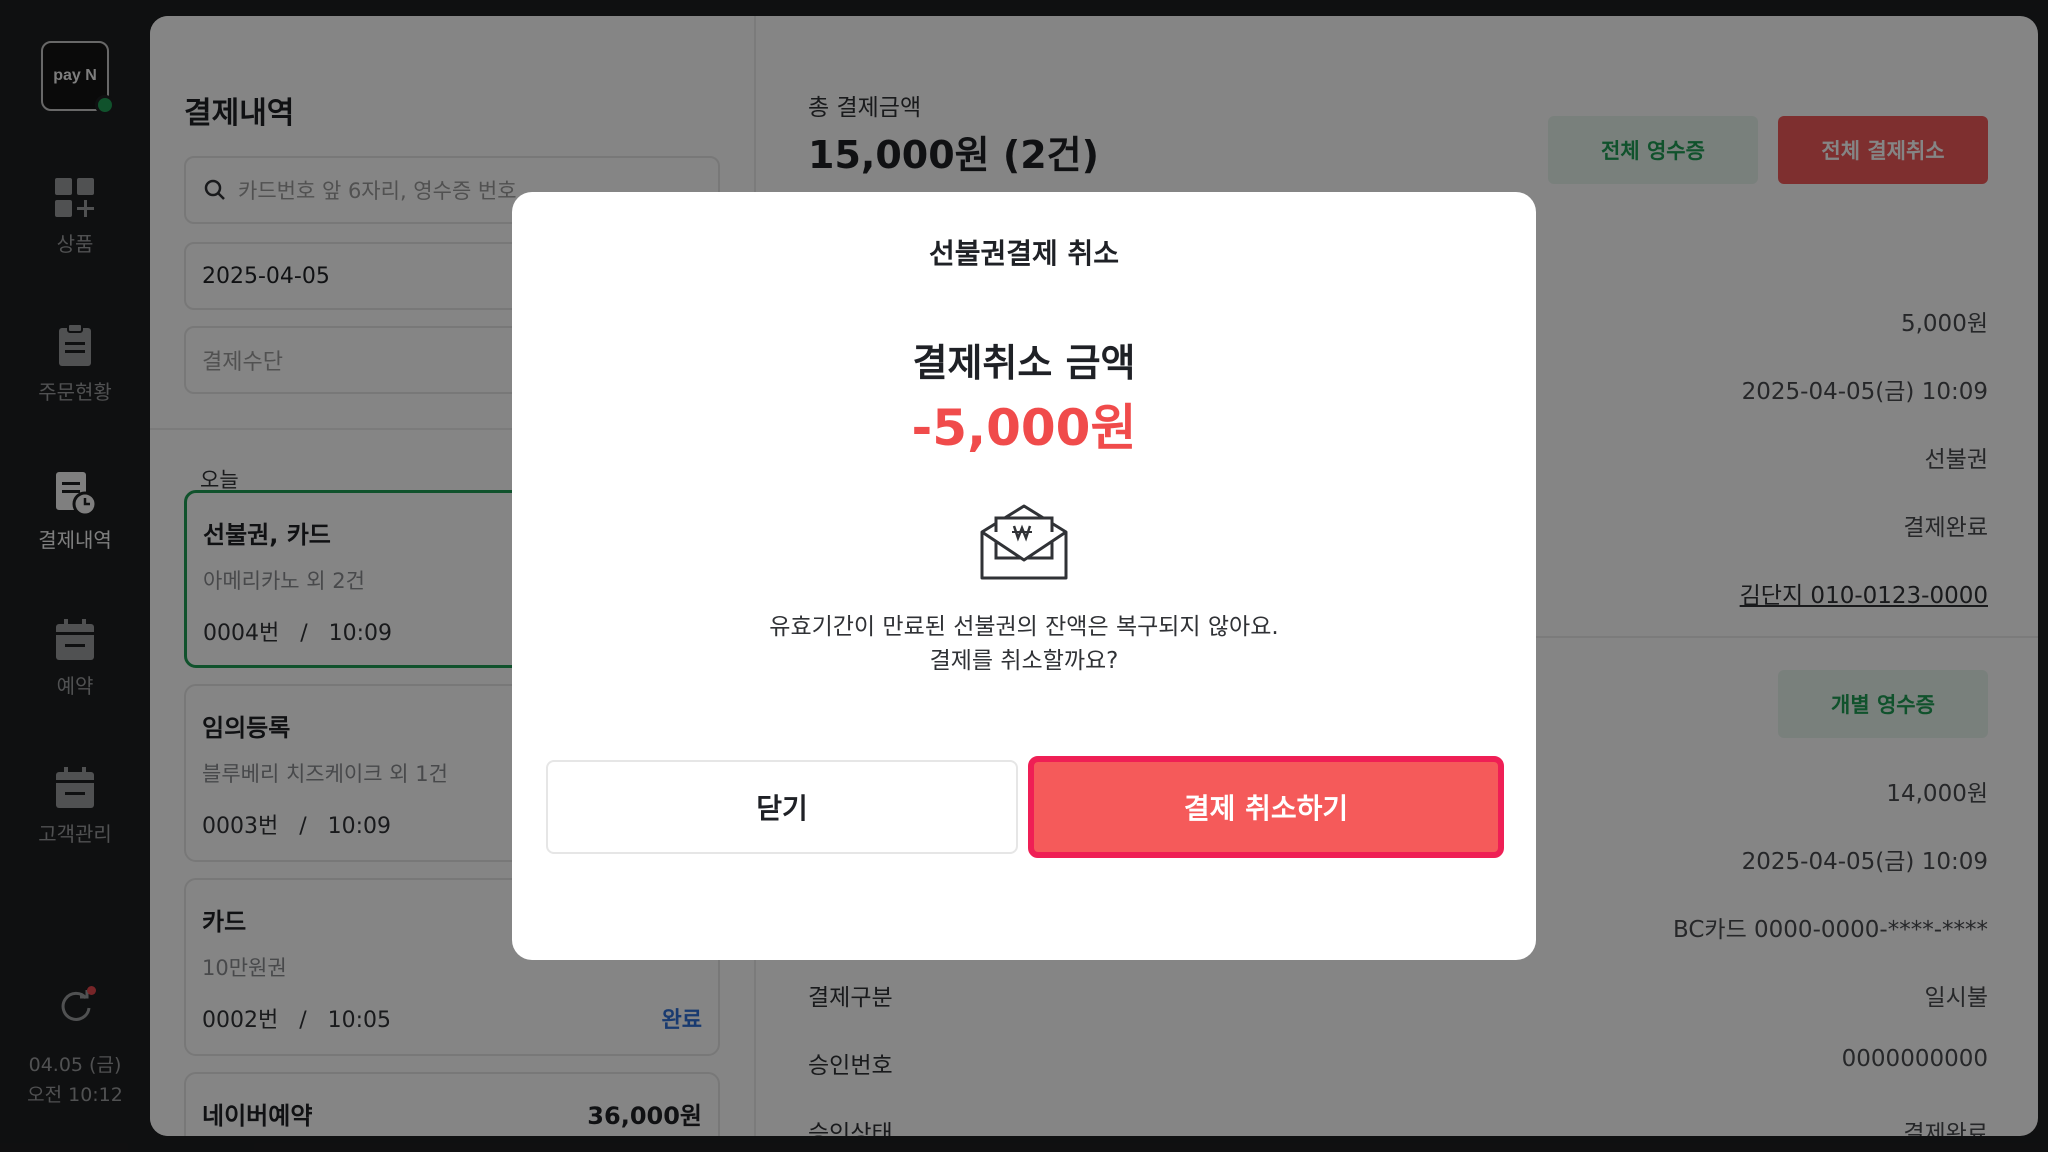 Image resolution: width=2048 pixels, height=1152 pixels. I want to click on close-button: 닫기, so click(782, 807).